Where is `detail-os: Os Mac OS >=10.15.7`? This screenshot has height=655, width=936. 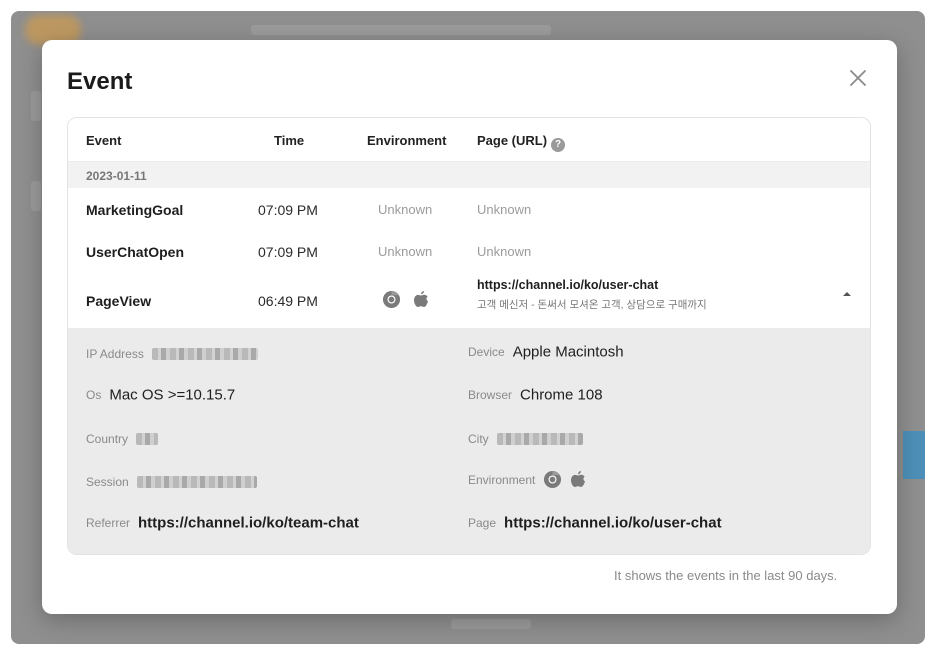 detail-os: Os Mac OS >=10.15.7 is located at coordinates (160, 395).